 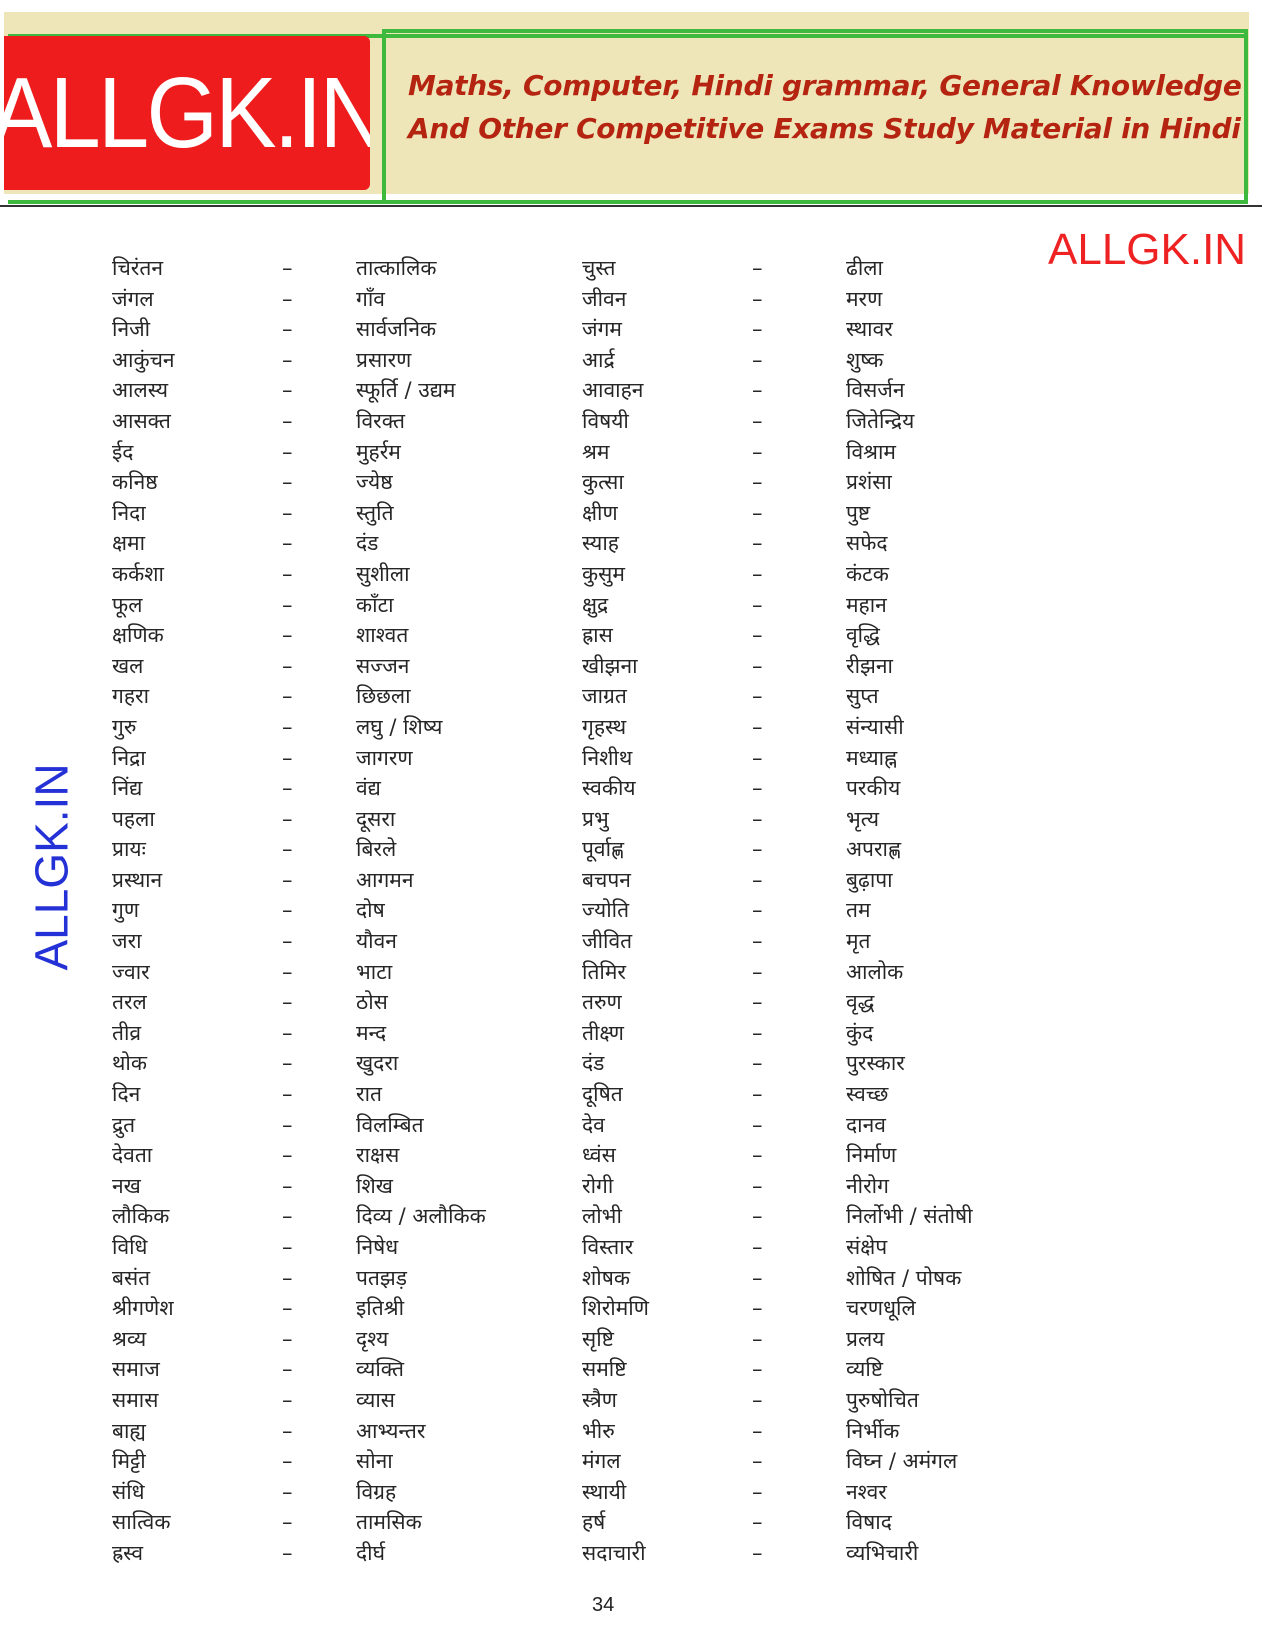 I want to click on word-col-2: स्थायी, so click(x=604, y=1491).